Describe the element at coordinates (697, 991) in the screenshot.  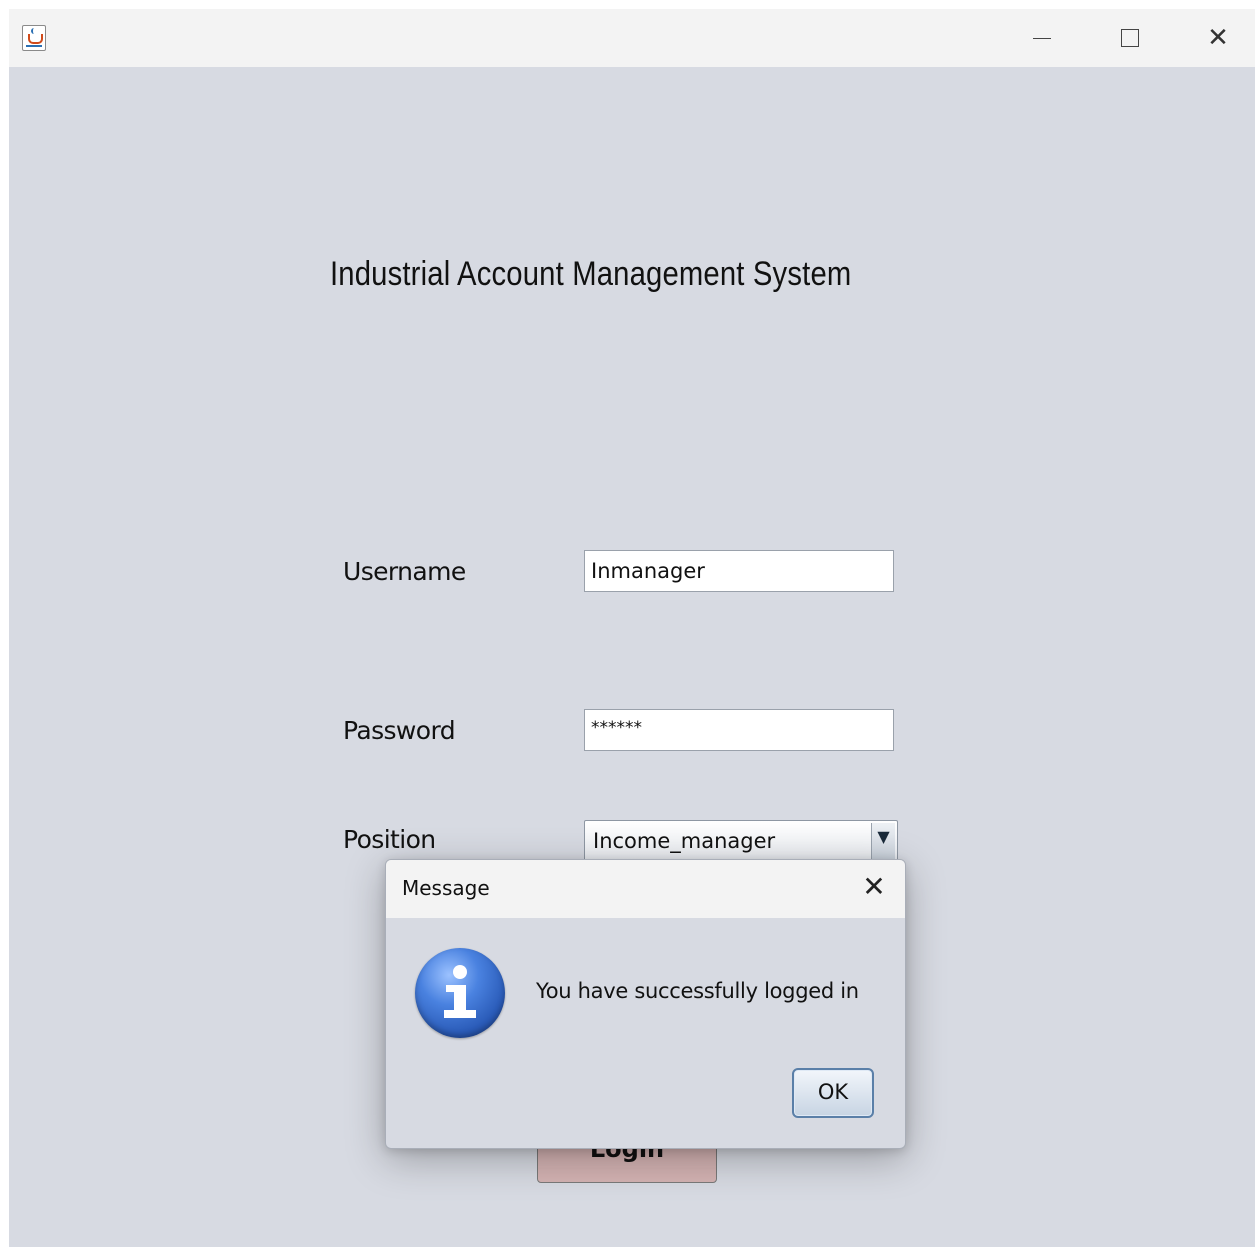
I see `dialog-message: You have successfully logged in` at that location.